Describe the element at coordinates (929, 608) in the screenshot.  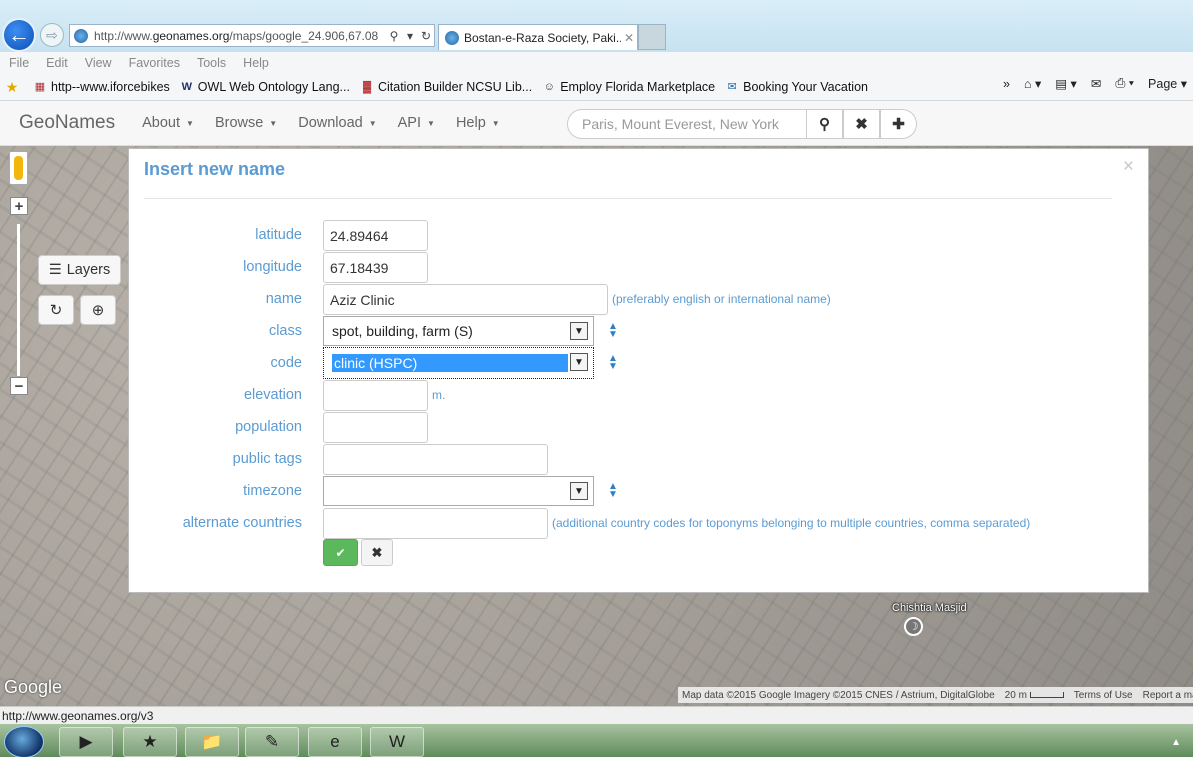
I see `poi-label: Chishtia Masjid` at that location.